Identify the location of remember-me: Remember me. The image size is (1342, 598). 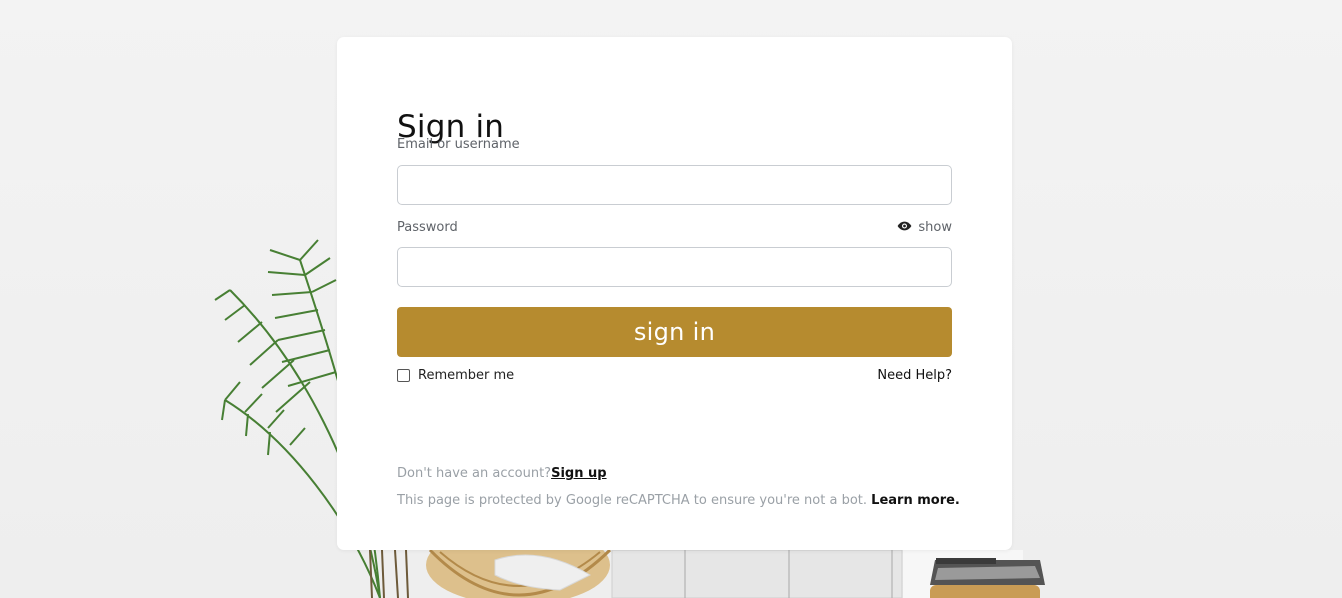
(455, 375).